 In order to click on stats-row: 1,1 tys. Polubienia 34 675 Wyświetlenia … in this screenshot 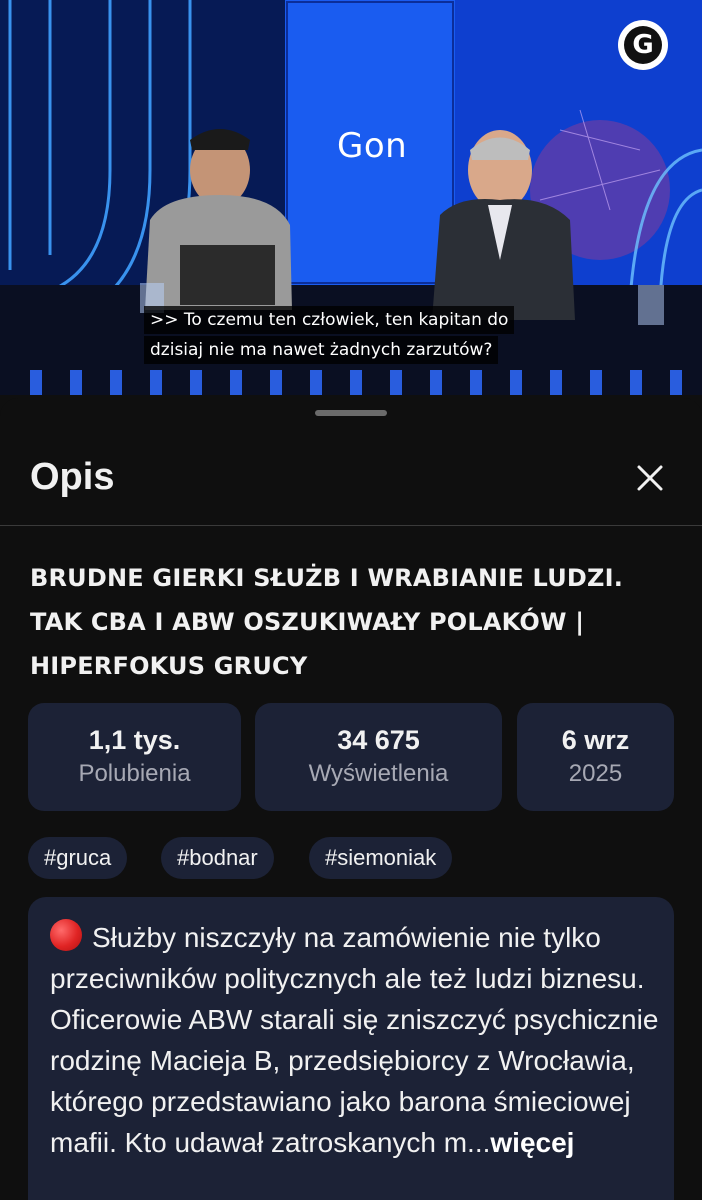, I will do `click(352, 757)`.